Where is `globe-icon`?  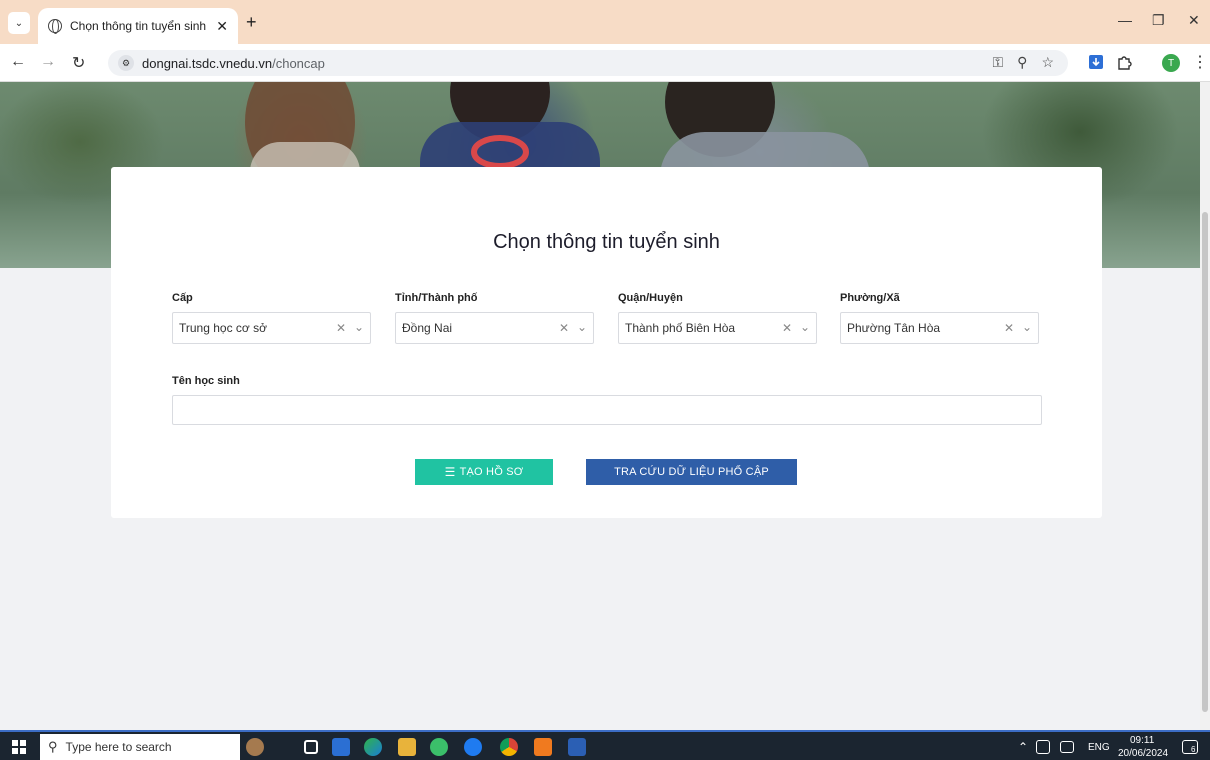
globe-icon is located at coordinates (55, 26).